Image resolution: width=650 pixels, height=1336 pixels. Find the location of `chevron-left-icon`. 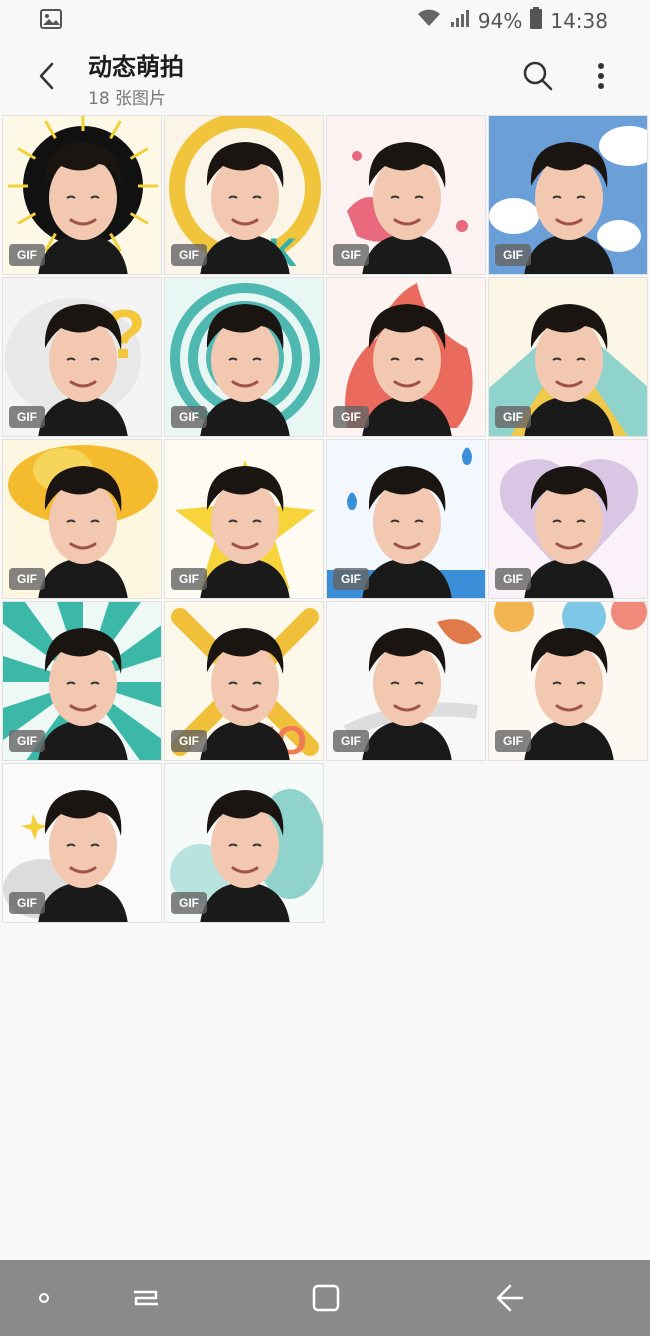

chevron-left-icon is located at coordinates (46, 76).